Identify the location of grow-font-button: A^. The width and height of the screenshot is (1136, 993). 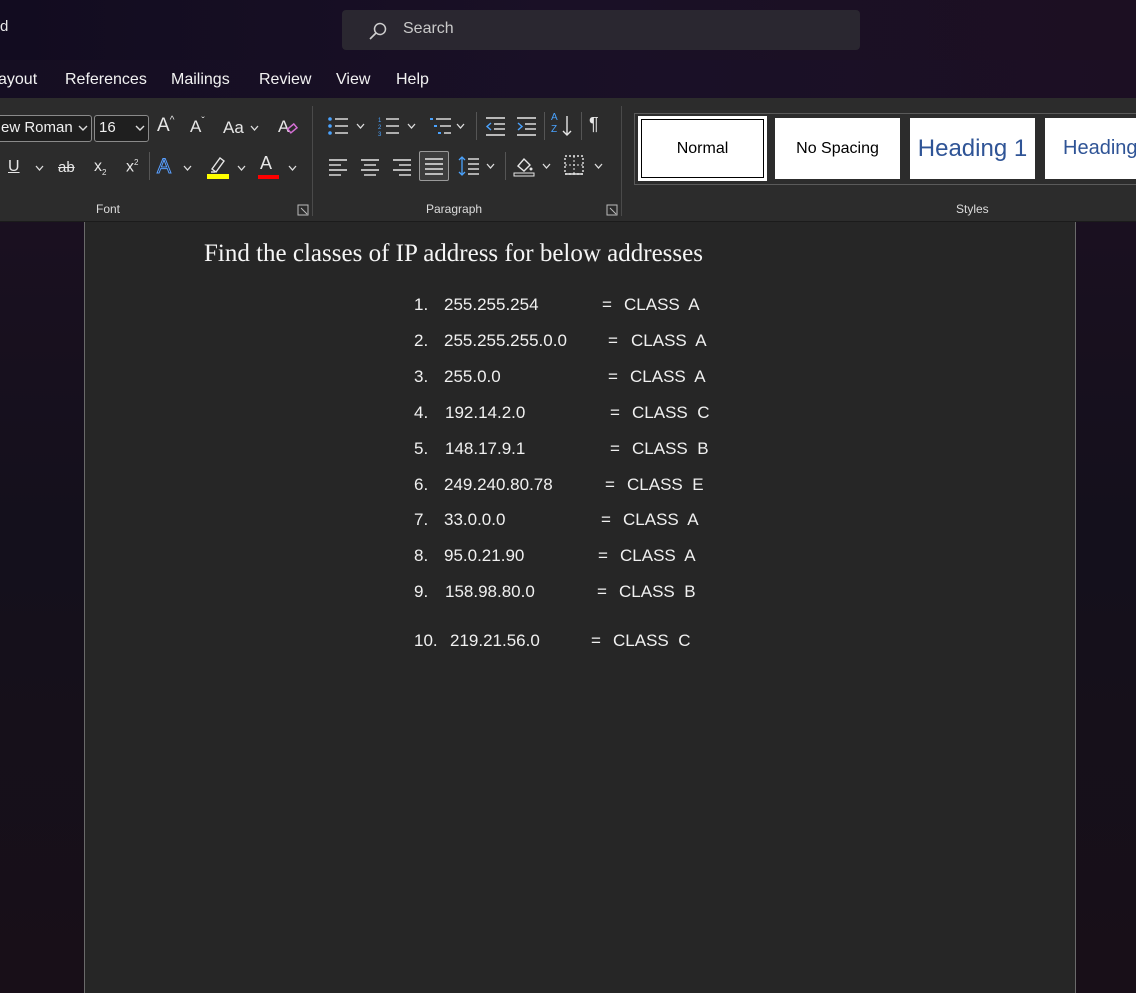
(165, 126).